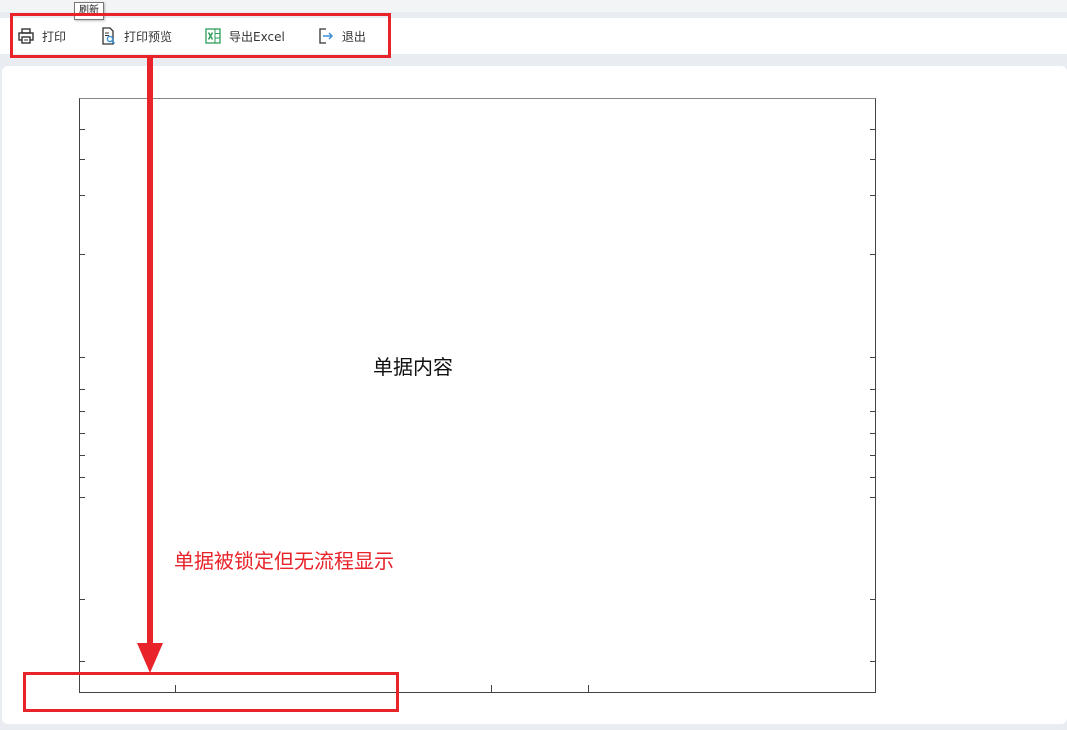 This screenshot has height=730, width=1067. I want to click on document-content-label: 单据内容, so click(413, 367).